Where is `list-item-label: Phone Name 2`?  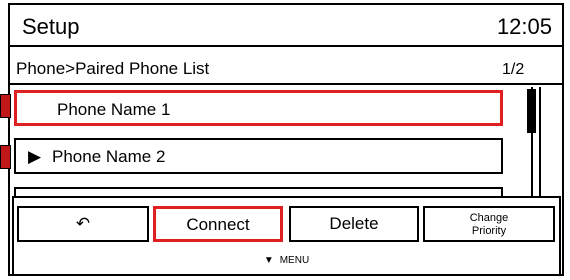
list-item-label: Phone Name 2 is located at coordinates (109, 156).